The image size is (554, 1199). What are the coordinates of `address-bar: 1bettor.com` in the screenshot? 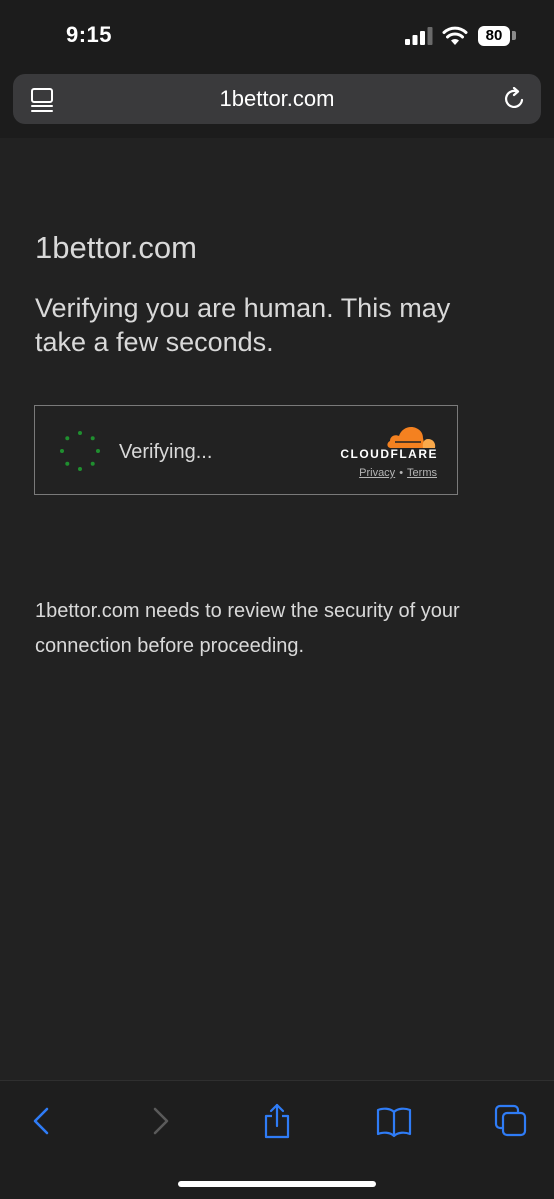 It's located at (277, 99).